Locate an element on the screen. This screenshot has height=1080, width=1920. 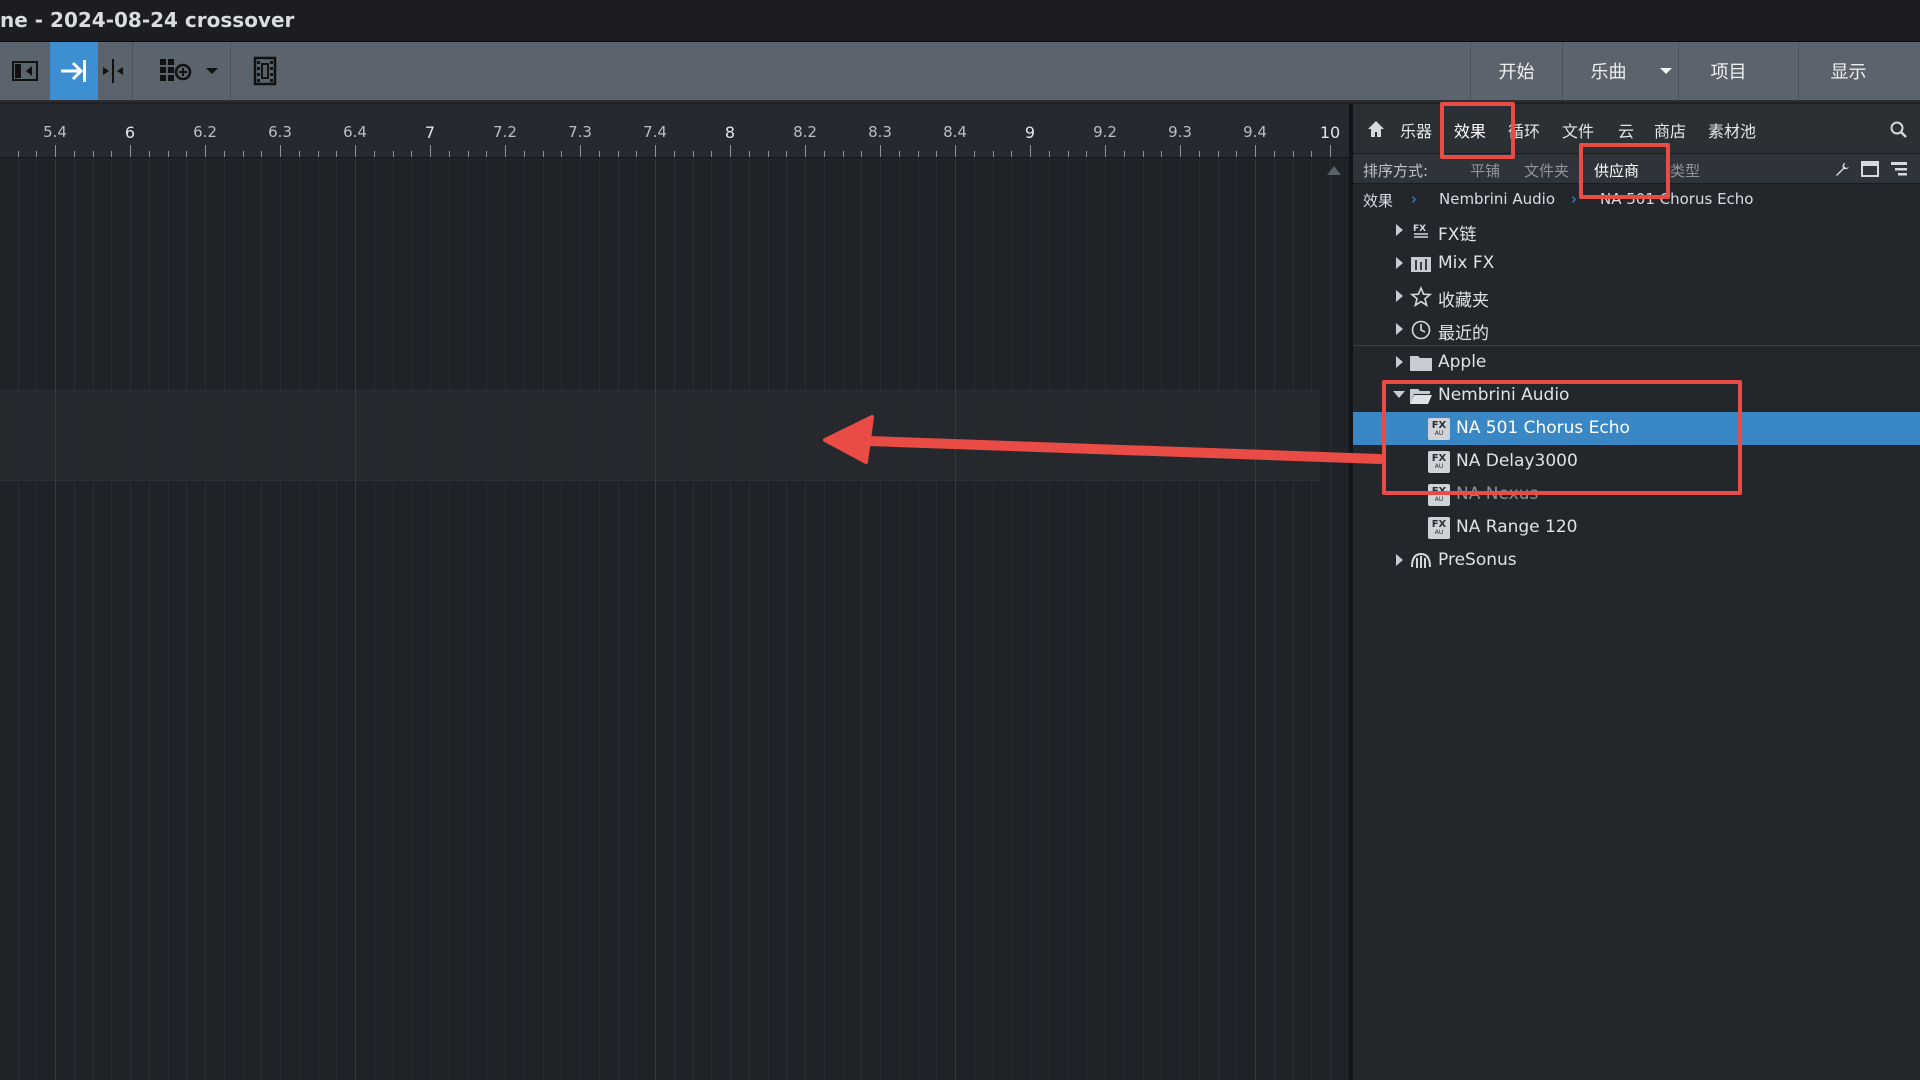
presonus-icon is located at coordinates (1421, 561).